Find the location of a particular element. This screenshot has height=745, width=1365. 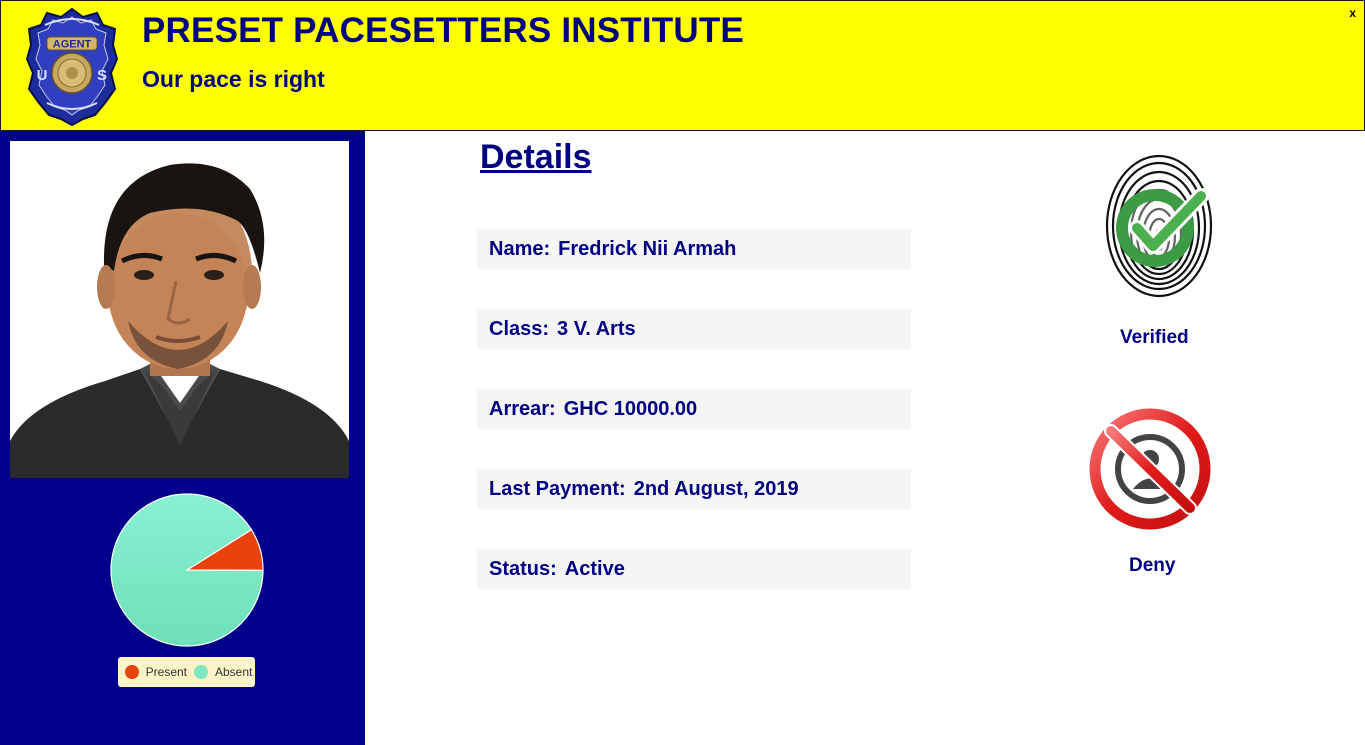

verified-label: Verified is located at coordinates (1154, 337).